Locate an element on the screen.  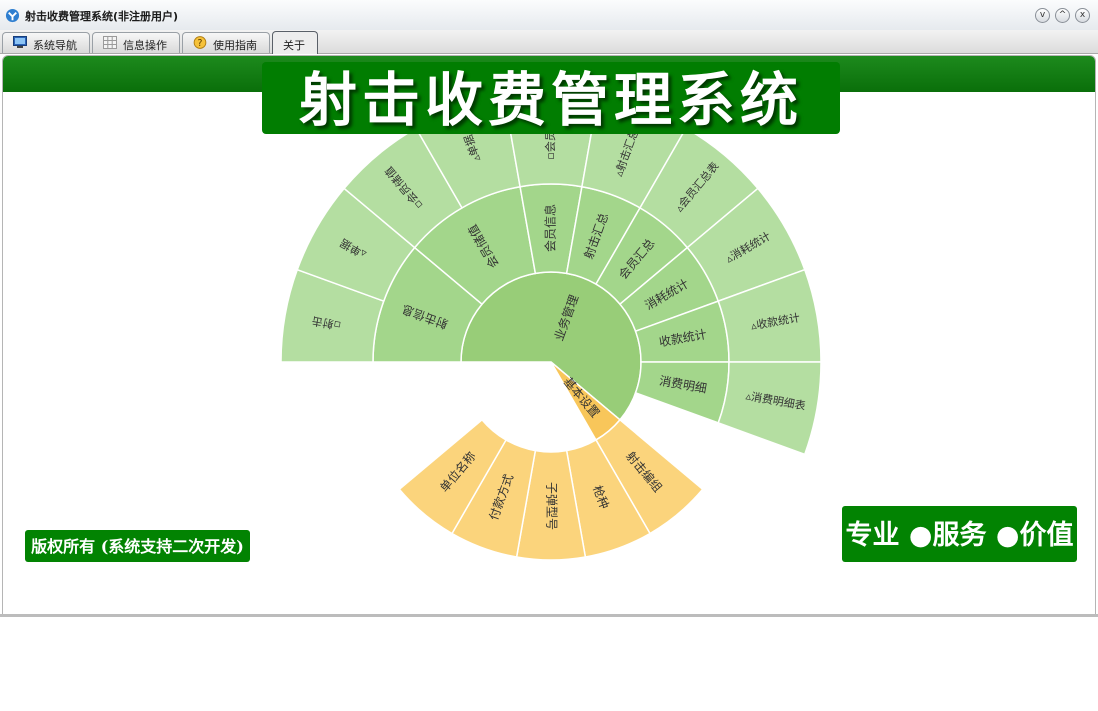
sunburst-label: 子弹型号 is located at coordinates (552, 506).